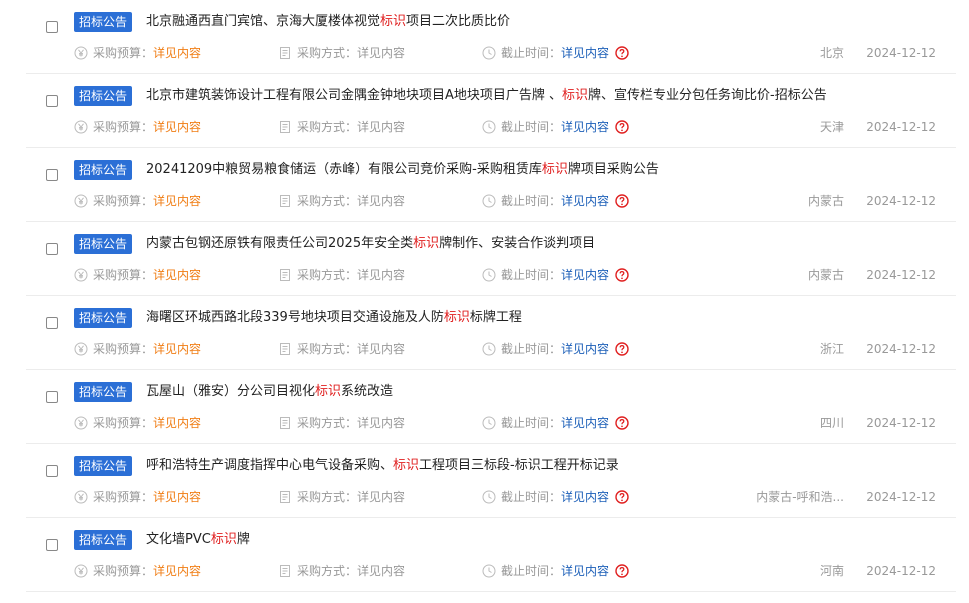  What do you see at coordinates (831, 127) in the screenshot?
I see `region-text: 天津` at bounding box center [831, 127].